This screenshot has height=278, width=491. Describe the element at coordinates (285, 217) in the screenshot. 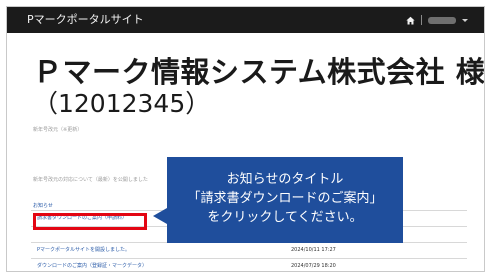

I see `callout-line: をクリックしてください。` at that location.